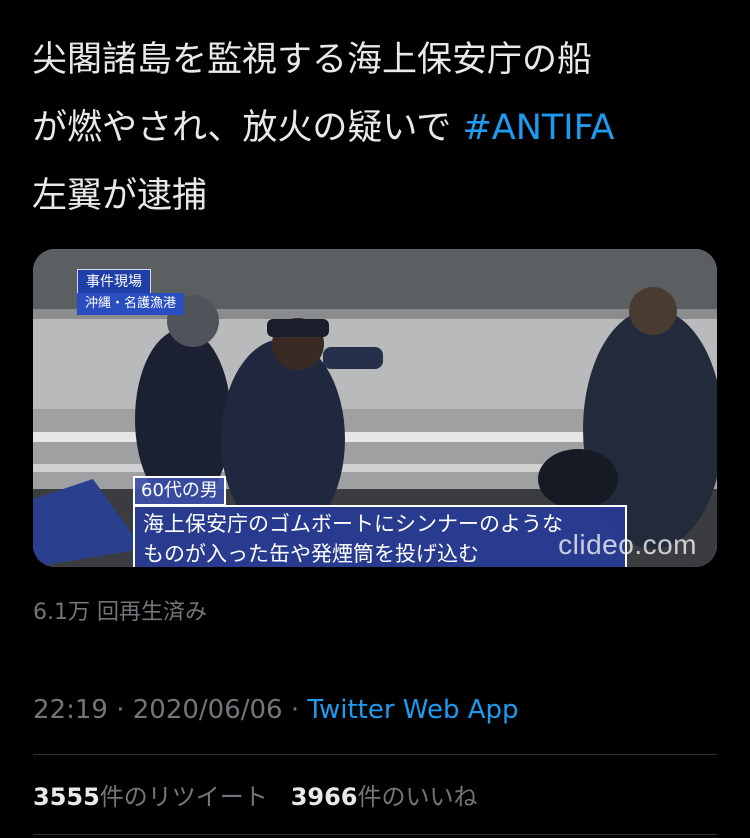 The width and height of the screenshot is (750, 838). I want to click on tweet-date: 2020/06/06, so click(208, 710).